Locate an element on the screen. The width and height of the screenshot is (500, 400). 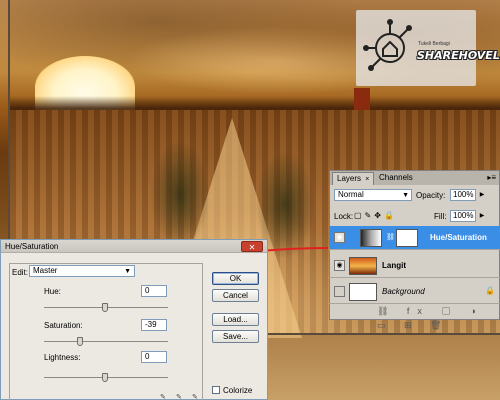
layer-row-langit: ◉ Langit is located at coordinates (414, 266).